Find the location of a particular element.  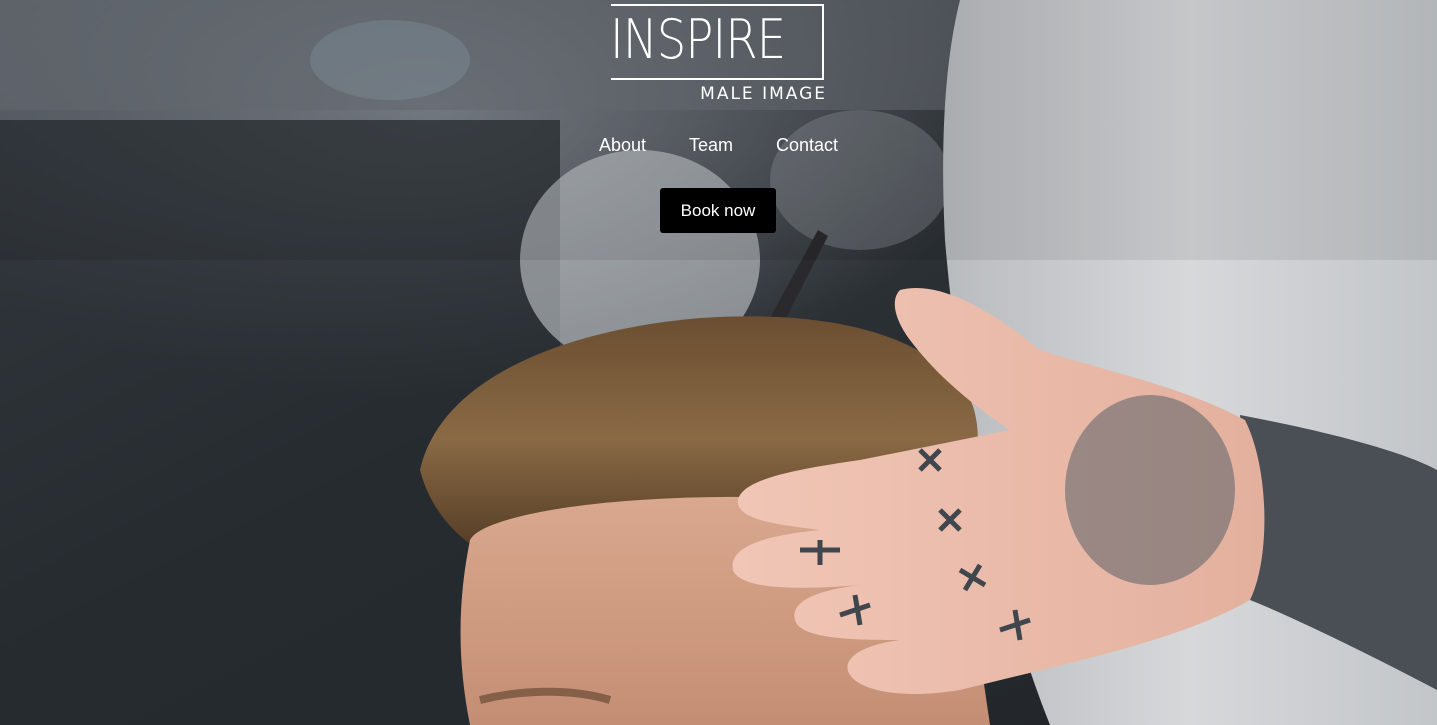

brand-logo: INSPIRE MALE IMAGE is located at coordinates (718, 55).